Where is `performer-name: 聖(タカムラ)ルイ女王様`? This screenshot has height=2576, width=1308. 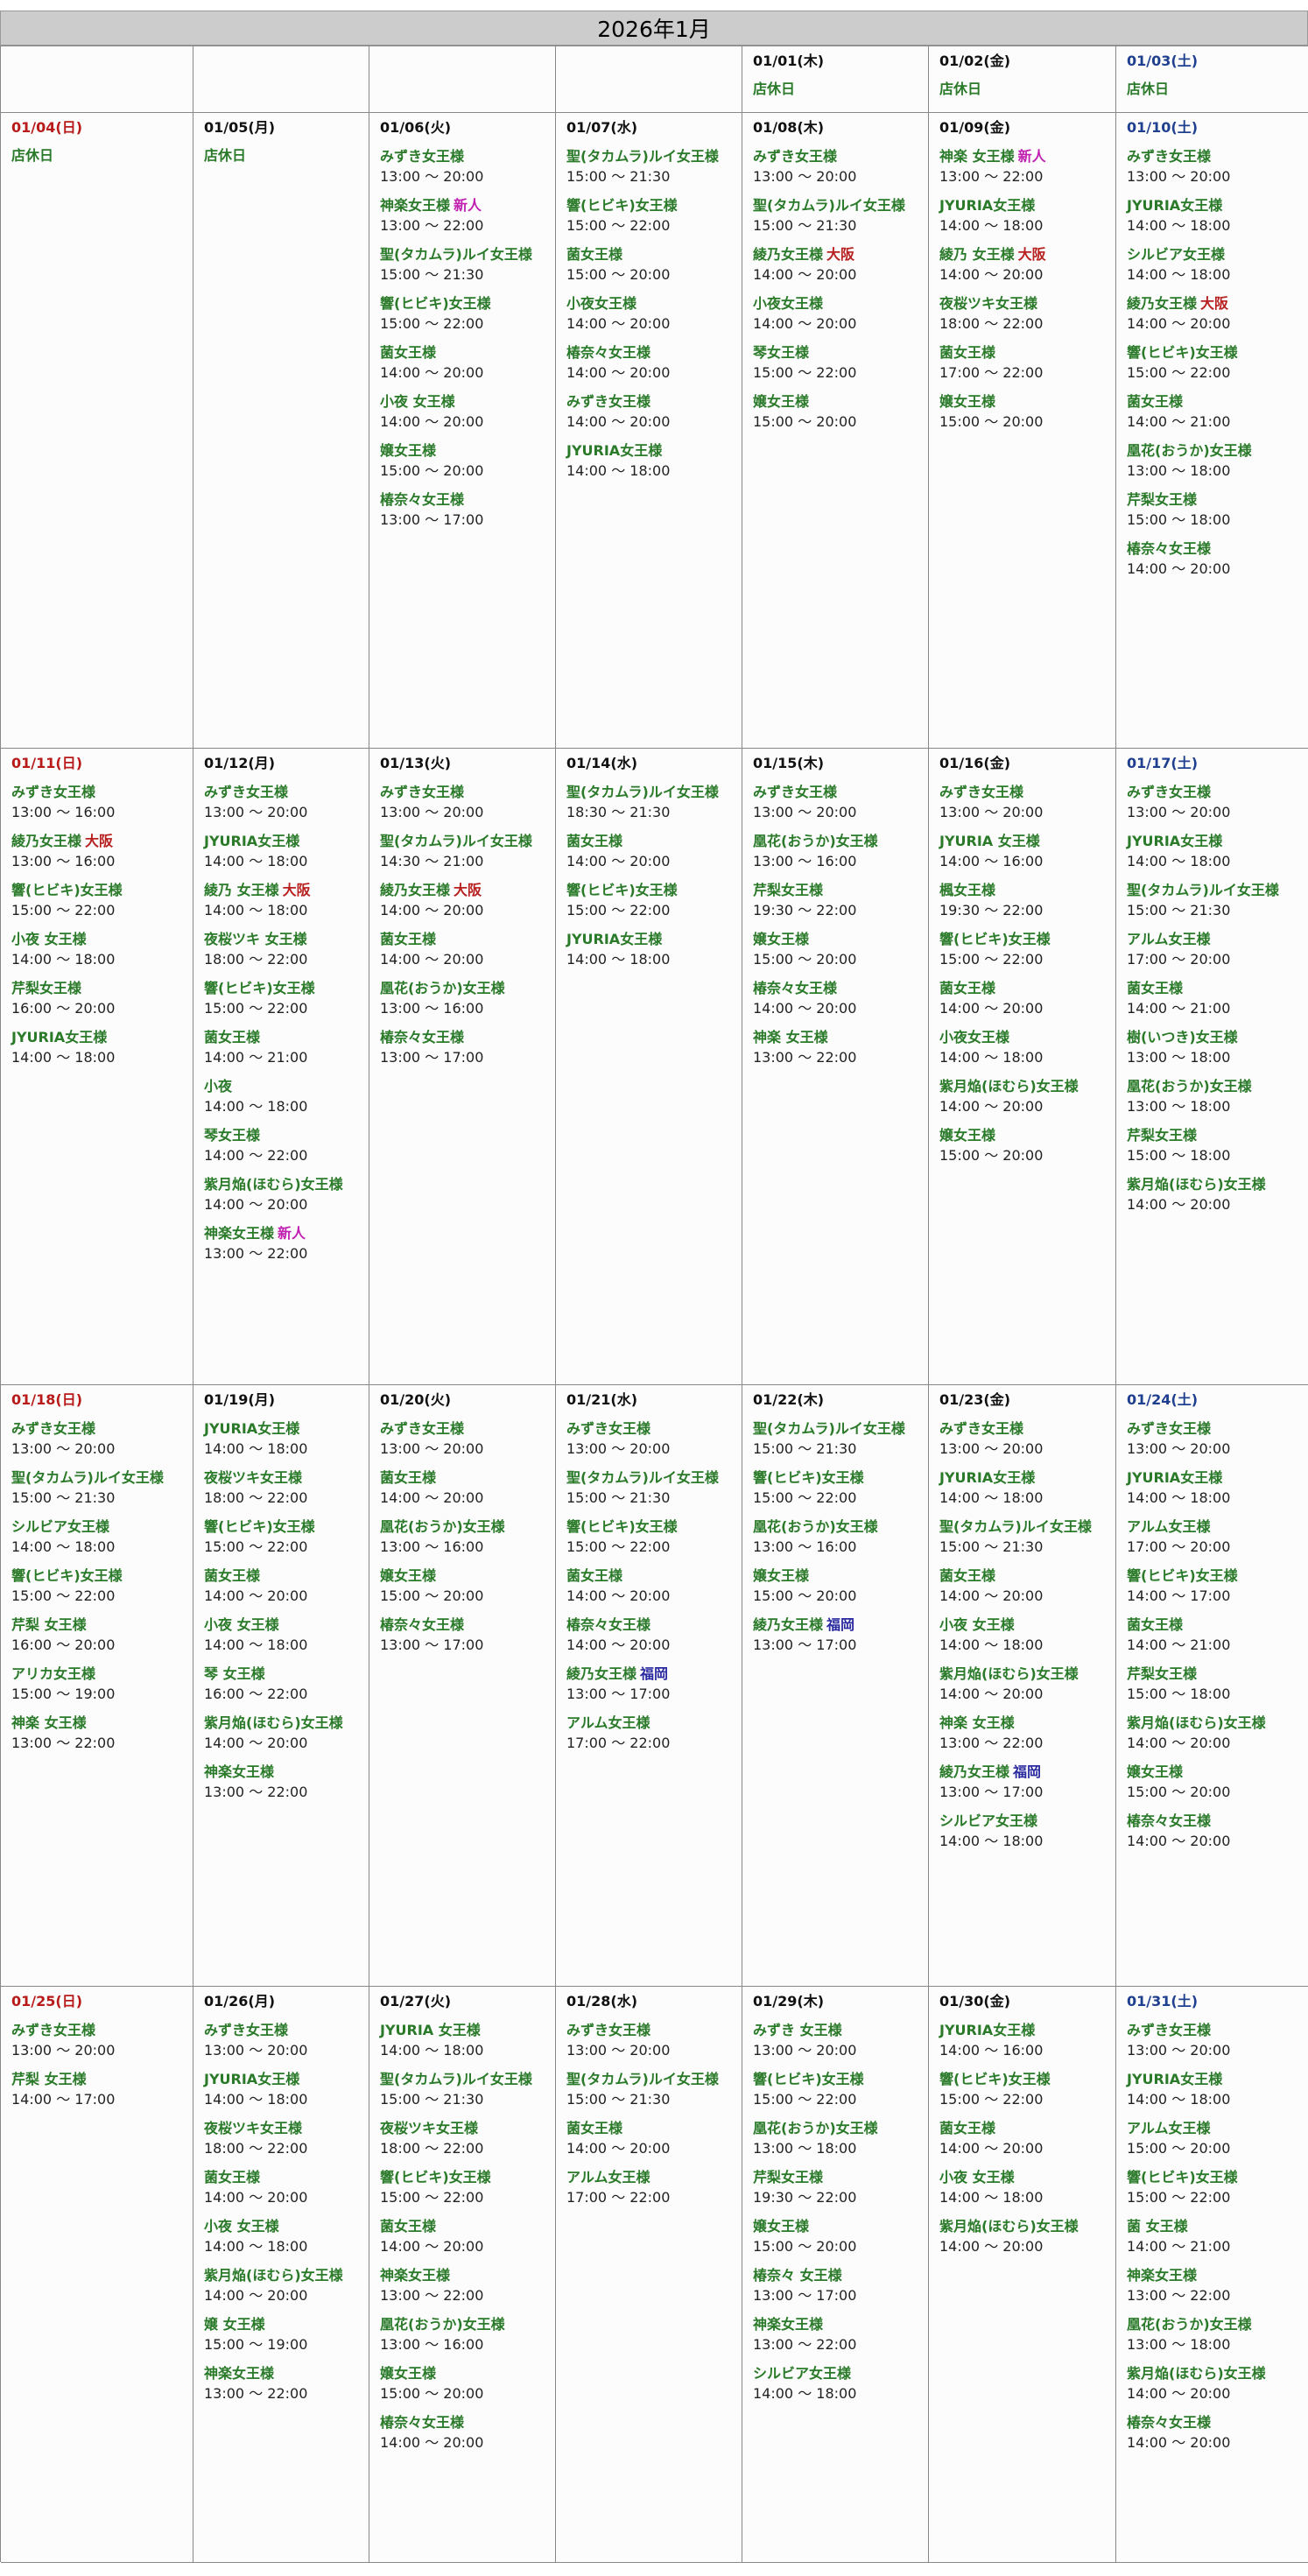
performer-name: 聖(タカムラ)ルイ女王様 is located at coordinates (642, 1477).